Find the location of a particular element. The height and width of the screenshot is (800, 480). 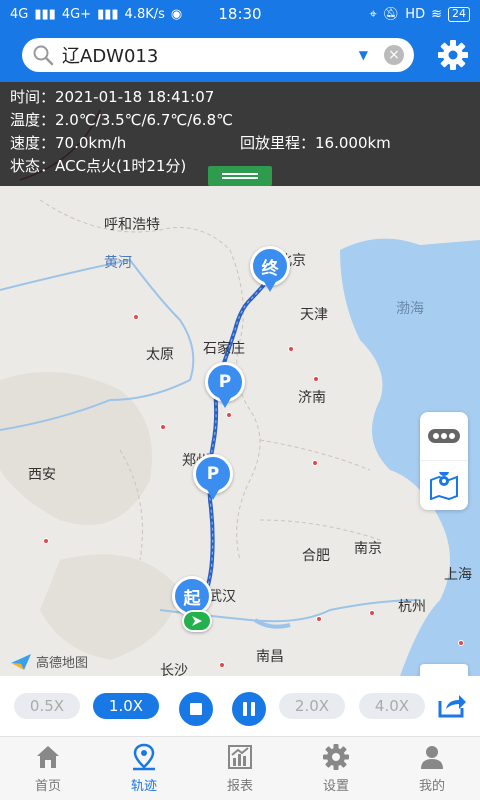

city-hangzhou: 杭州 is located at coordinates (412, 607).